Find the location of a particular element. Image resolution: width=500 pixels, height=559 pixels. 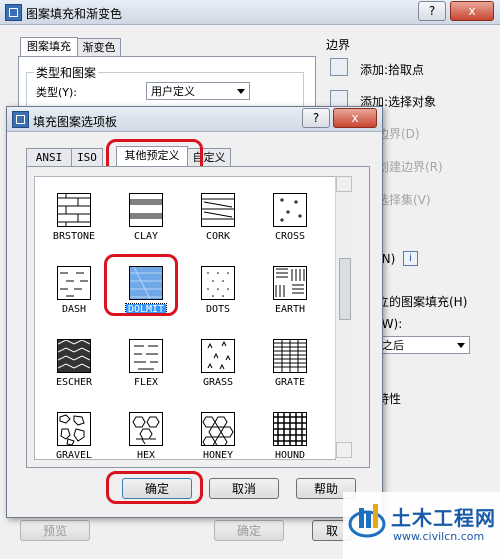

draw-order-value: 之后 is located at coordinates (393, 345).